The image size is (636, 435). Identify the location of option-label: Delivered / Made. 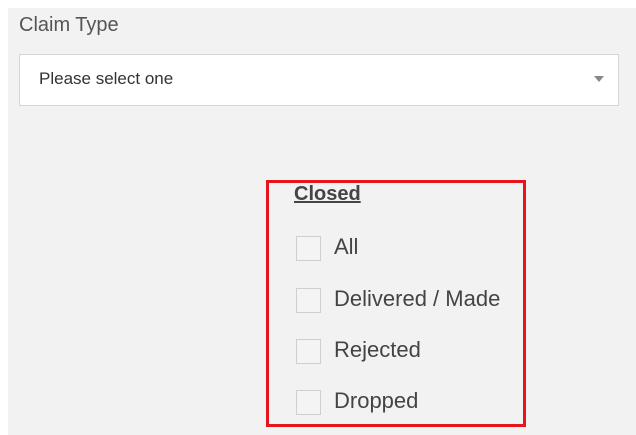
(417, 298).